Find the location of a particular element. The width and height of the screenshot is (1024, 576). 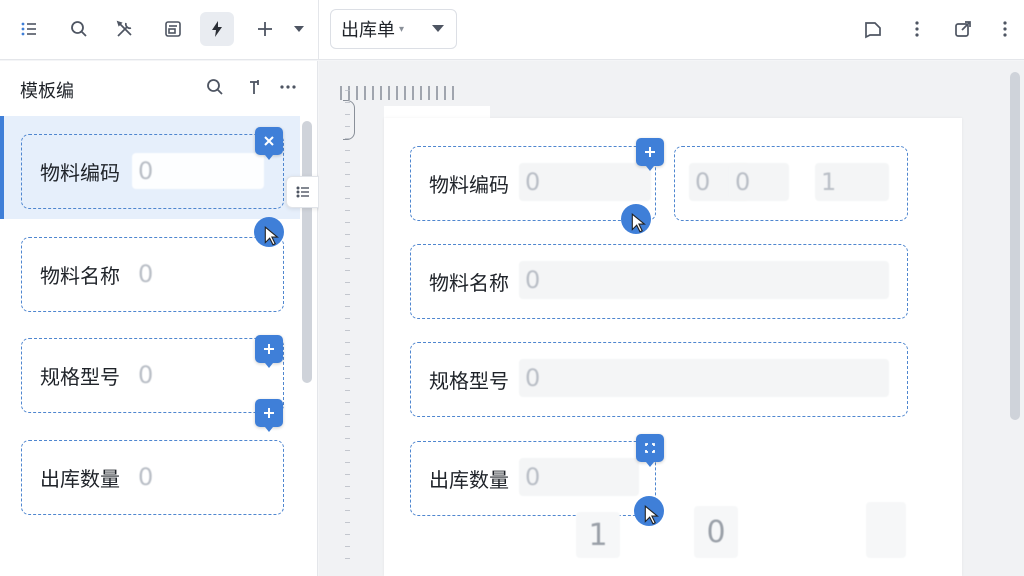

pin-icon is located at coordinates (254, 87).